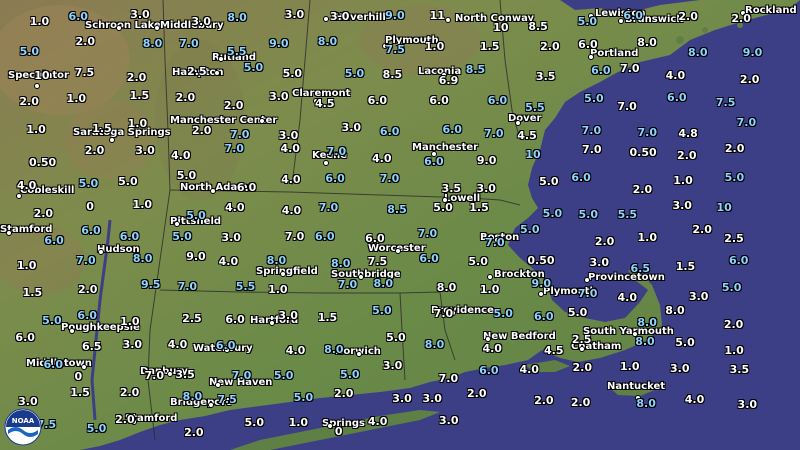  What do you see at coordinates (636, 386) in the screenshot?
I see `city-label: Nantucket` at bounding box center [636, 386].